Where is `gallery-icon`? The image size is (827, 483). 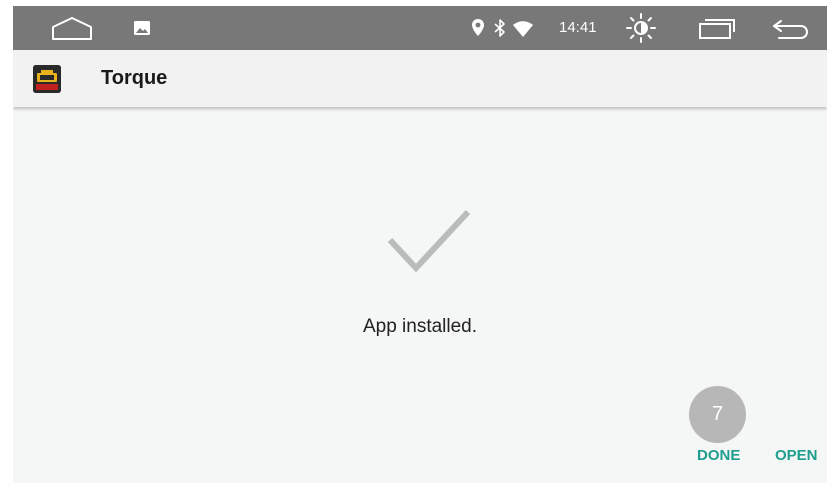
gallery-icon is located at coordinates (142, 28).